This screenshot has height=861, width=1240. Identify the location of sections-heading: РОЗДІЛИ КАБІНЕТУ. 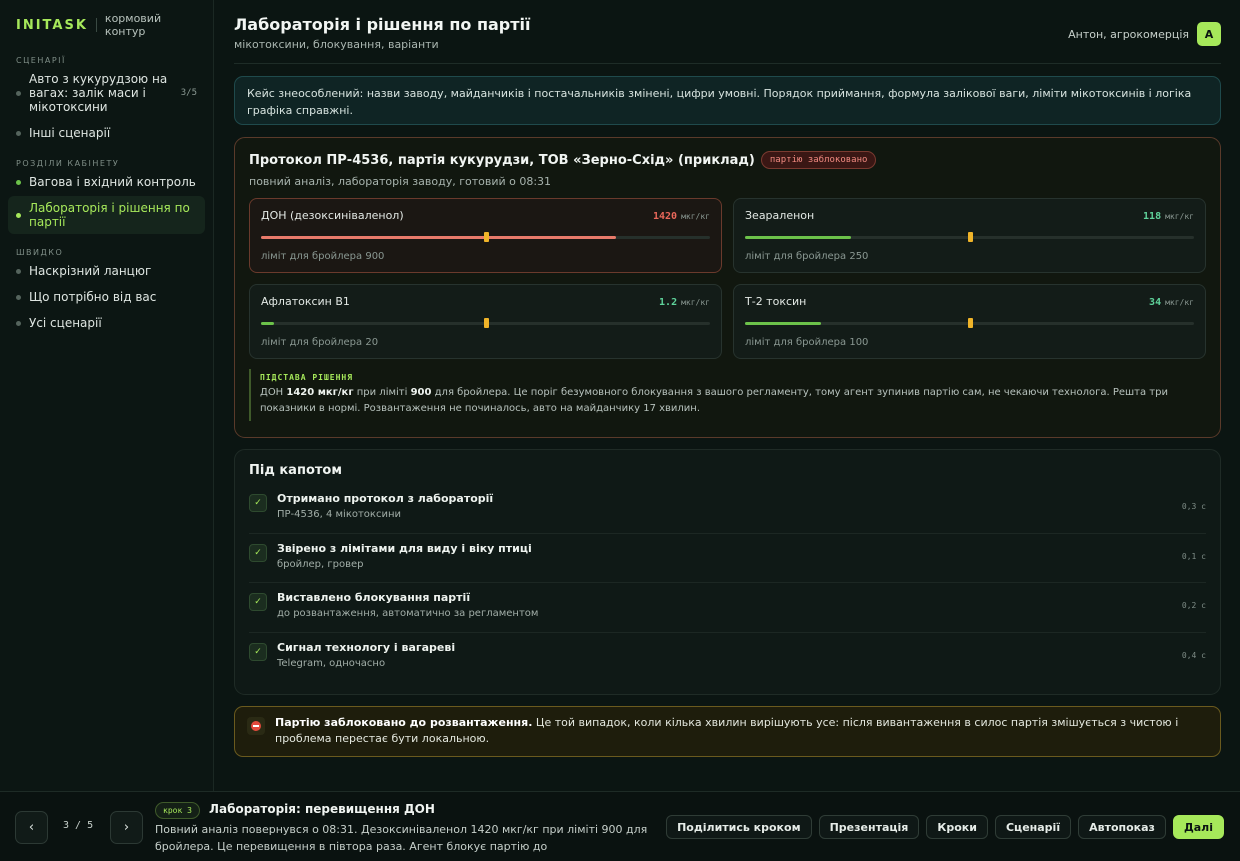
(68, 163).